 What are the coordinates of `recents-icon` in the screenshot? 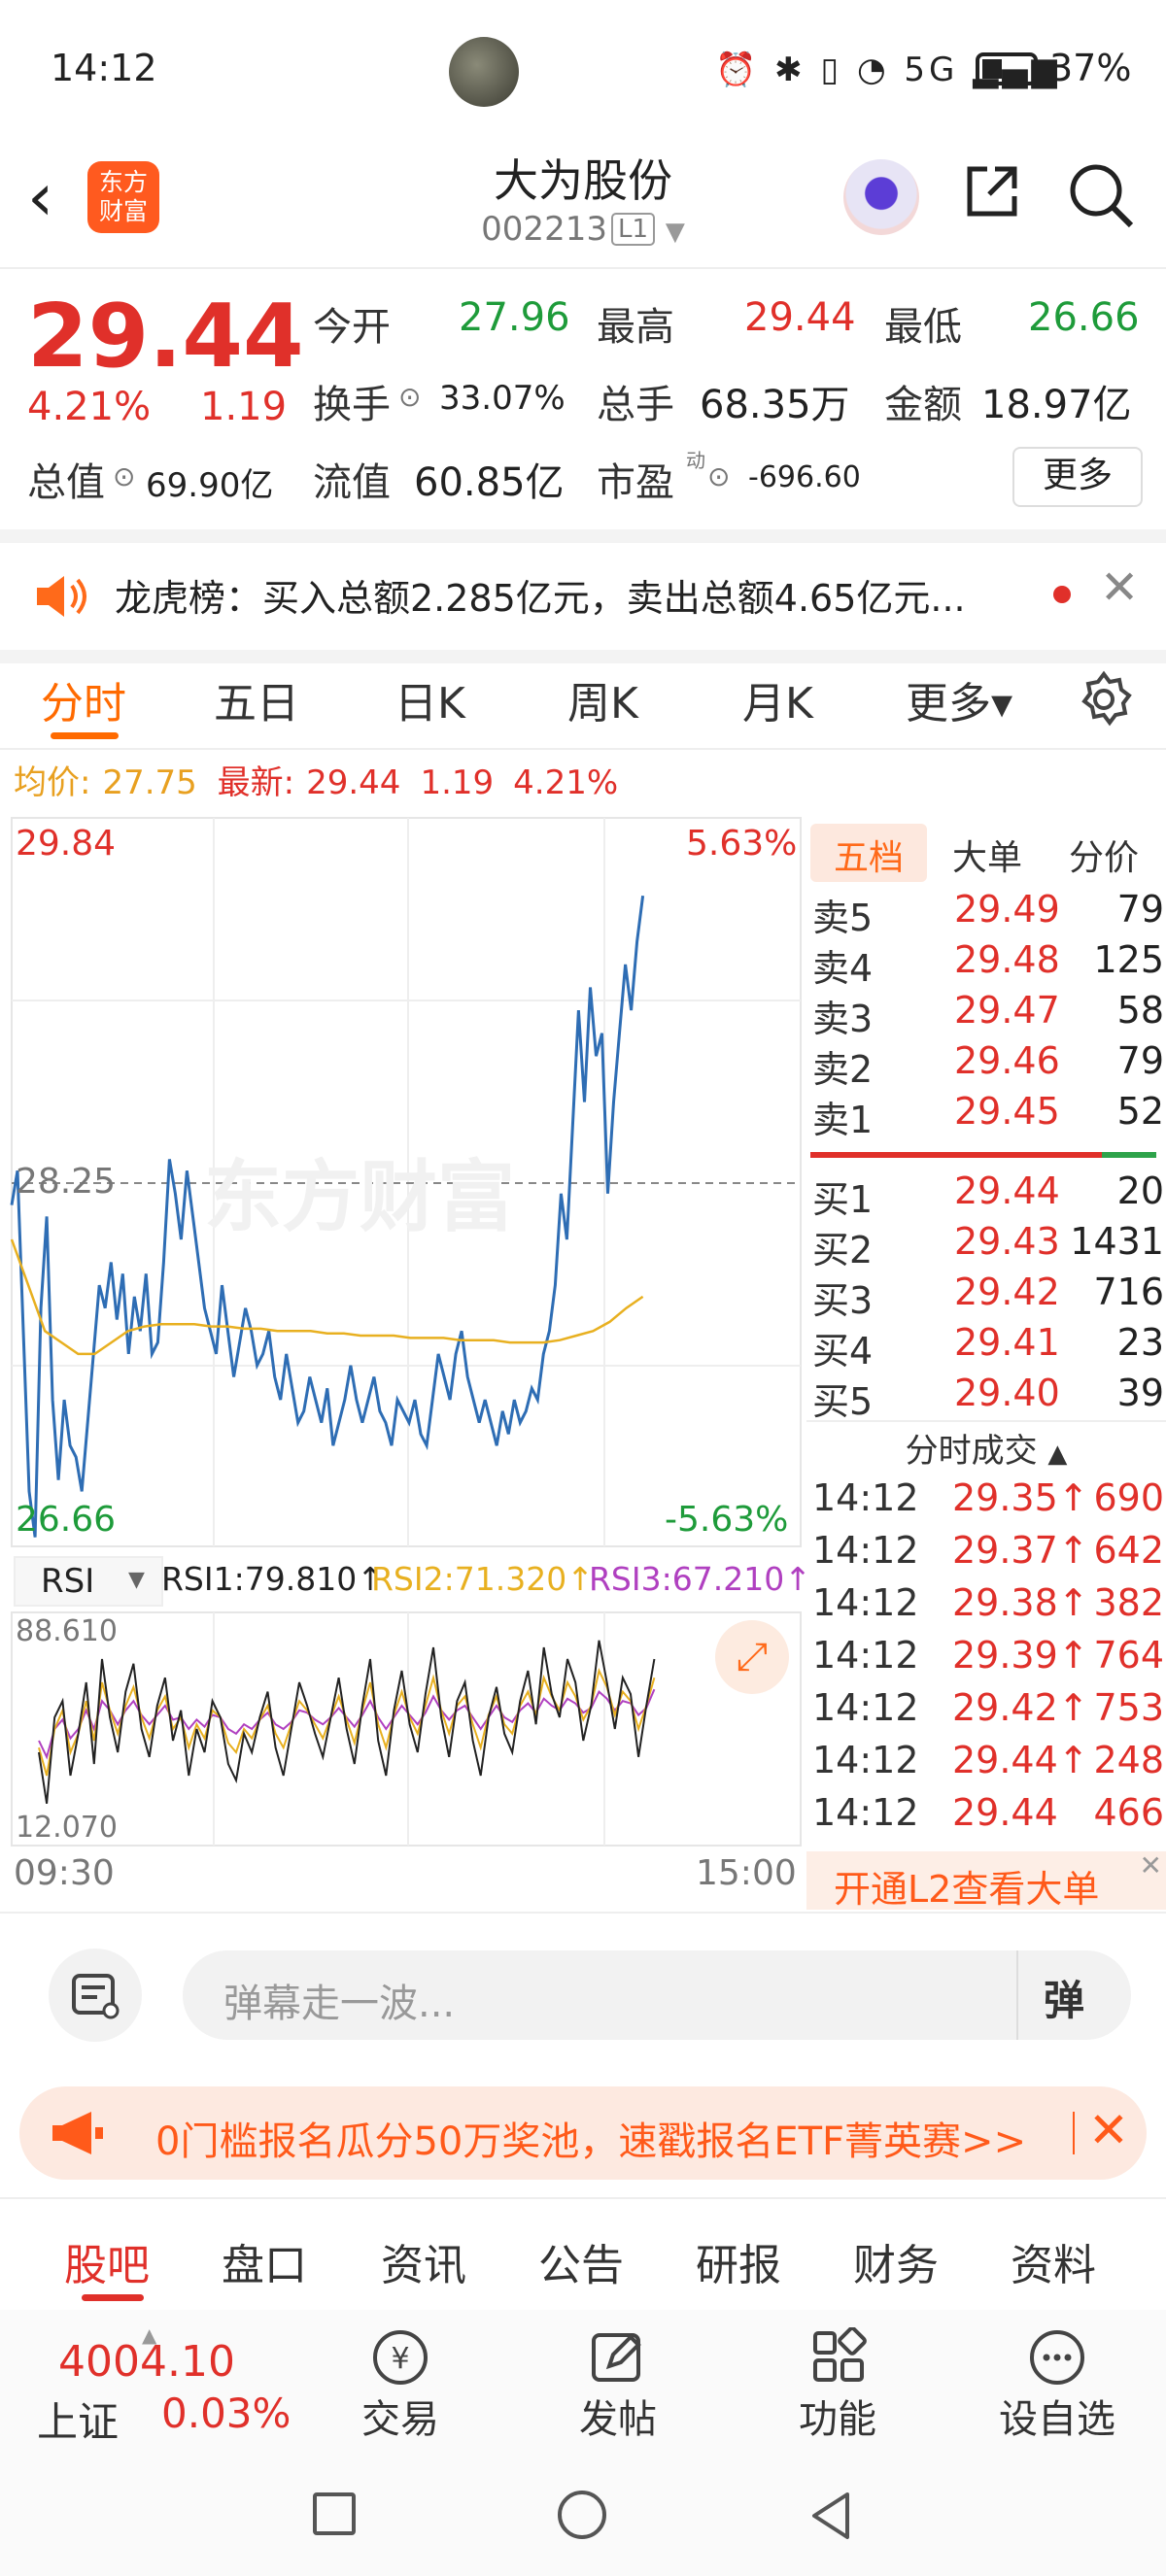 It's located at (334, 2513).